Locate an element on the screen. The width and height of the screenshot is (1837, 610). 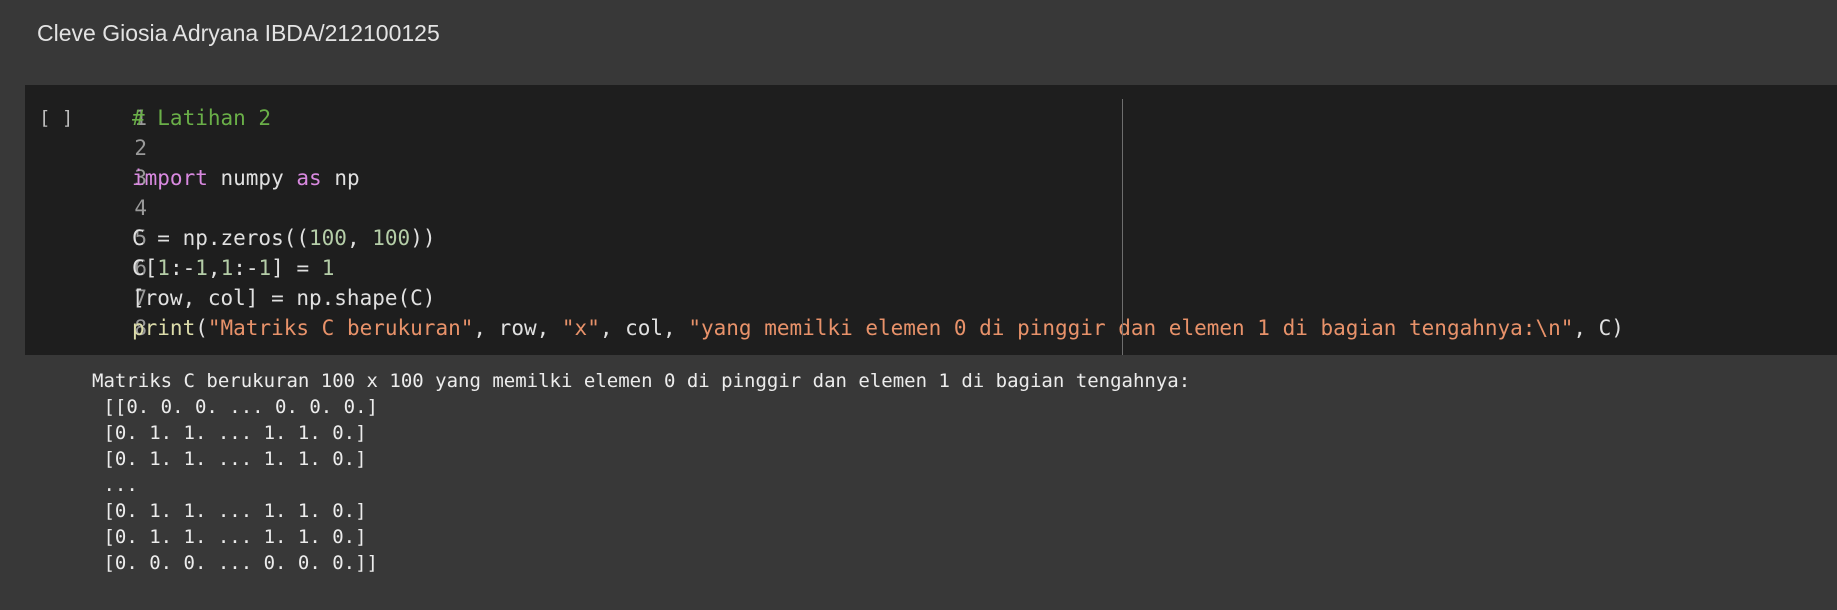
output-line: [0. 0. 0. ... 0. 0. 0.]] is located at coordinates (235, 563).